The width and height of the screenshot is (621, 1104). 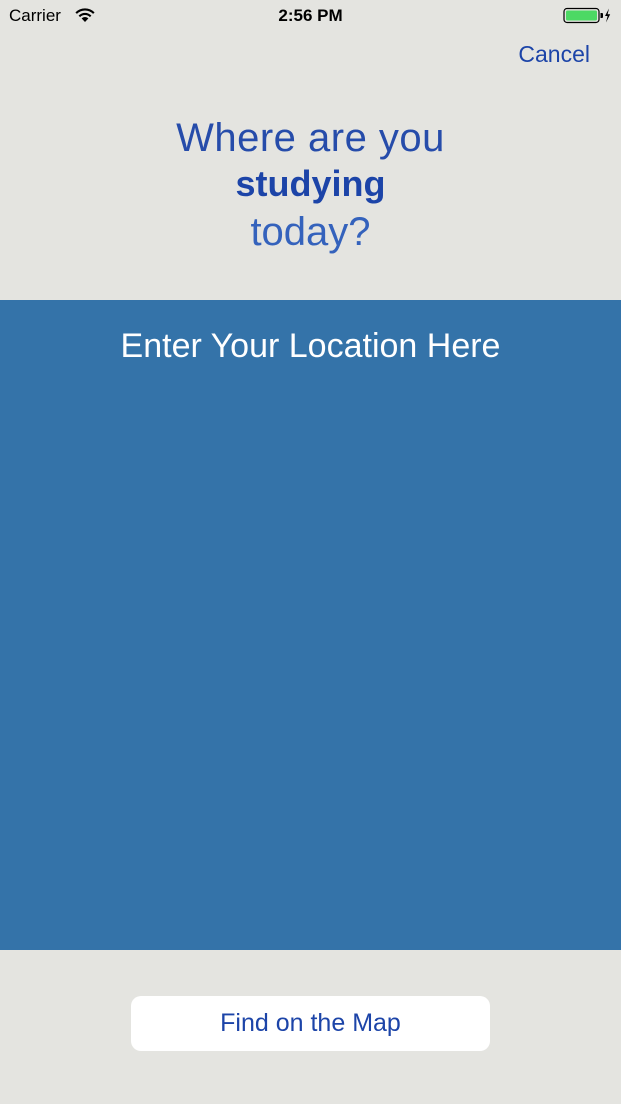 I want to click on status-time: 2:56 PM, so click(x=310, y=15).